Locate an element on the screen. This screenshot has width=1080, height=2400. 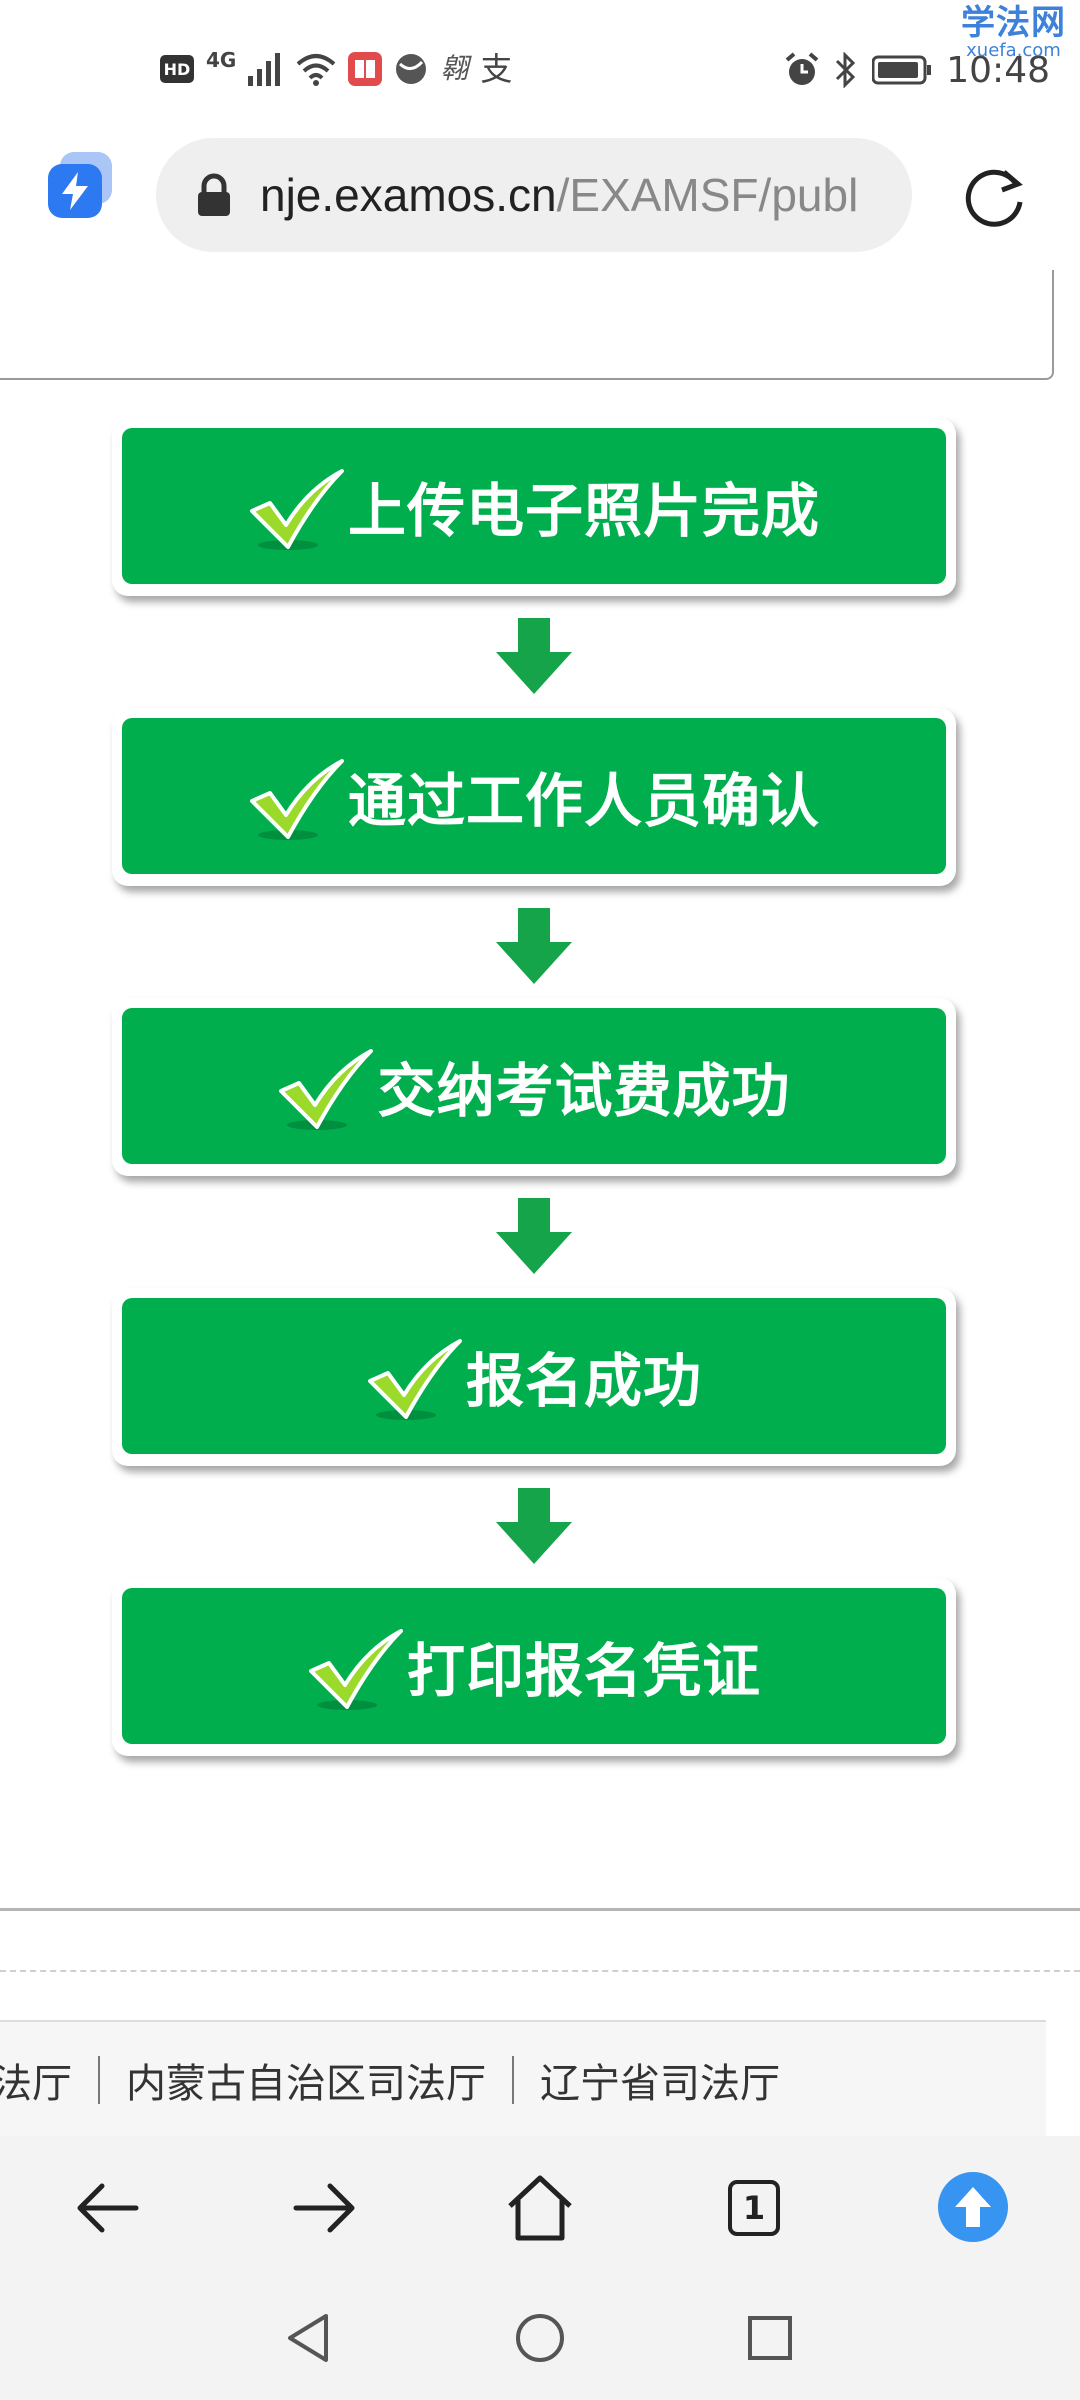
step-staff-confirm: 通过工作人员确认 is located at coordinates (534, 797).